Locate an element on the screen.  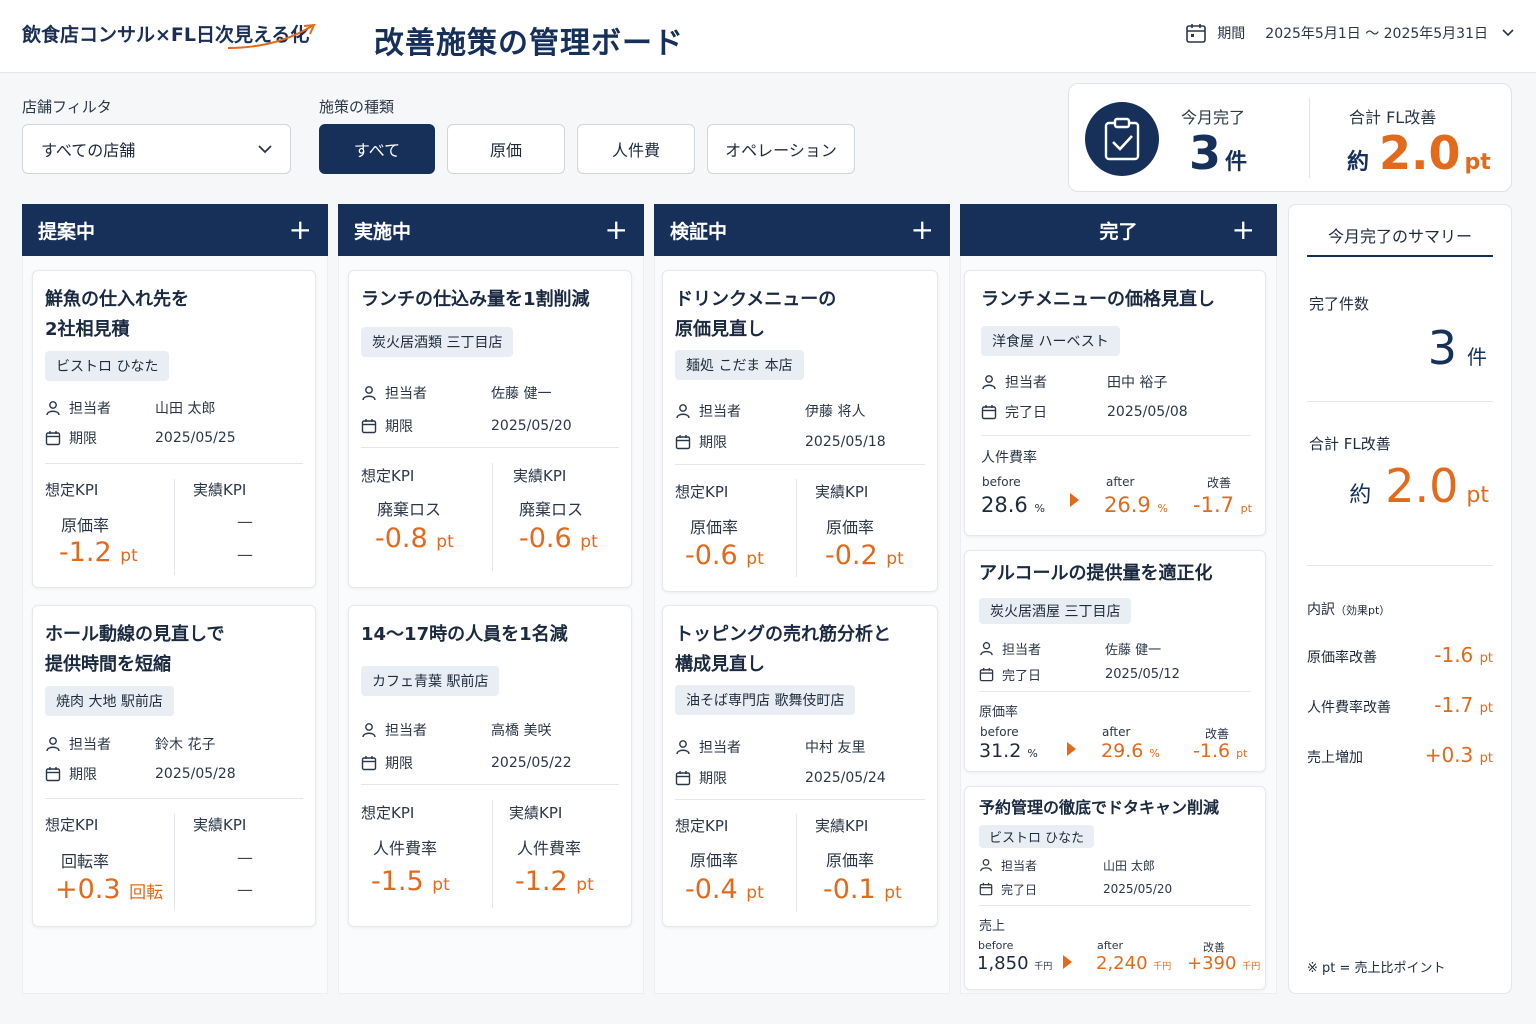
actual-kpi-value: -1.2 pt is located at coordinates (554, 881).